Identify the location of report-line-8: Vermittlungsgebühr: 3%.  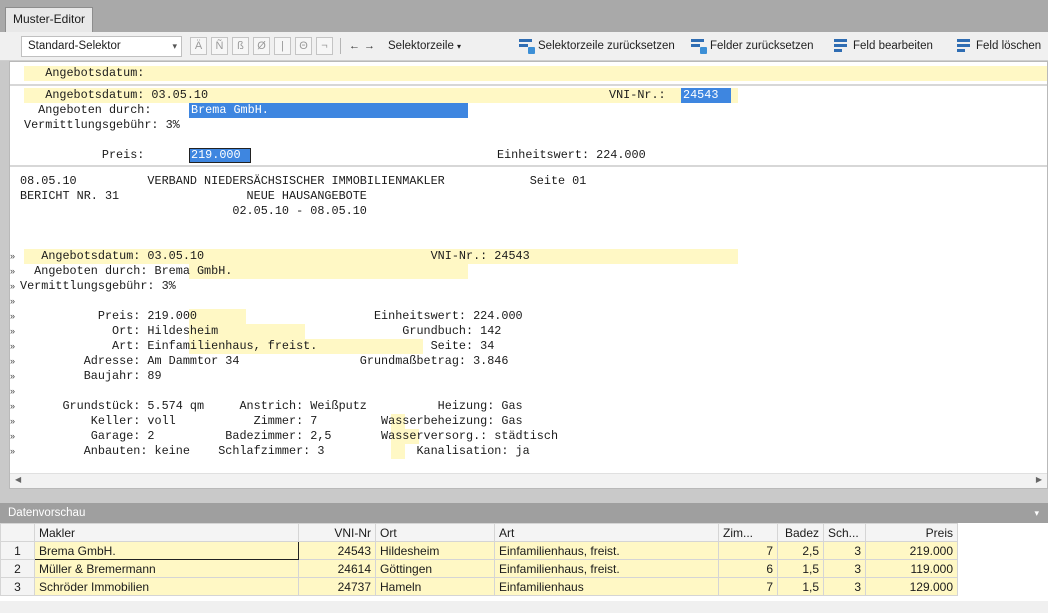
(98, 286).